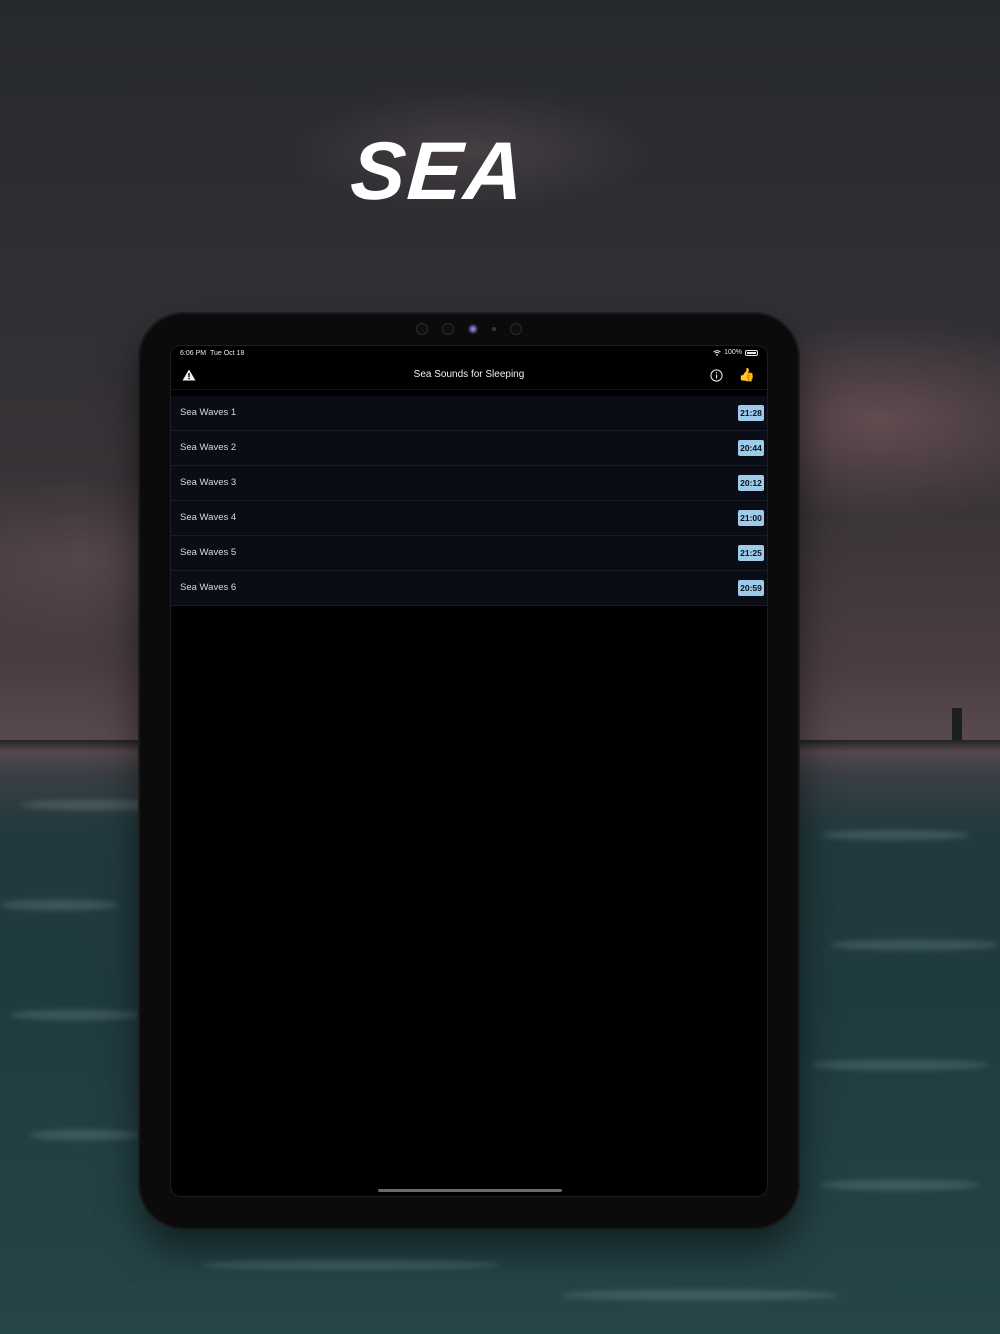 The image size is (1000, 1334). Describe the element at coordinates (208, 517) in the screenshot. I see `track-label: Sea Waves 4` at that location.